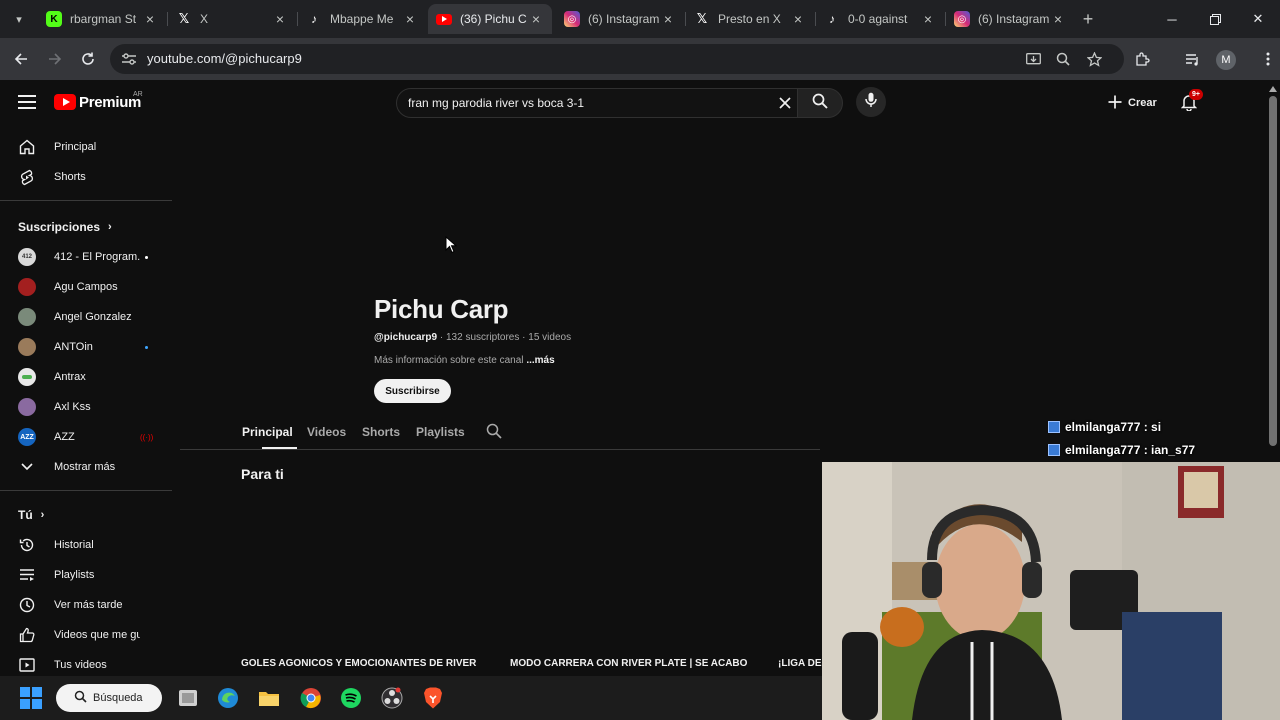  What do you see at coordinates (27, 665) in the screenshot?
I see `your-videos-icon` at bounding box center [27, 665].